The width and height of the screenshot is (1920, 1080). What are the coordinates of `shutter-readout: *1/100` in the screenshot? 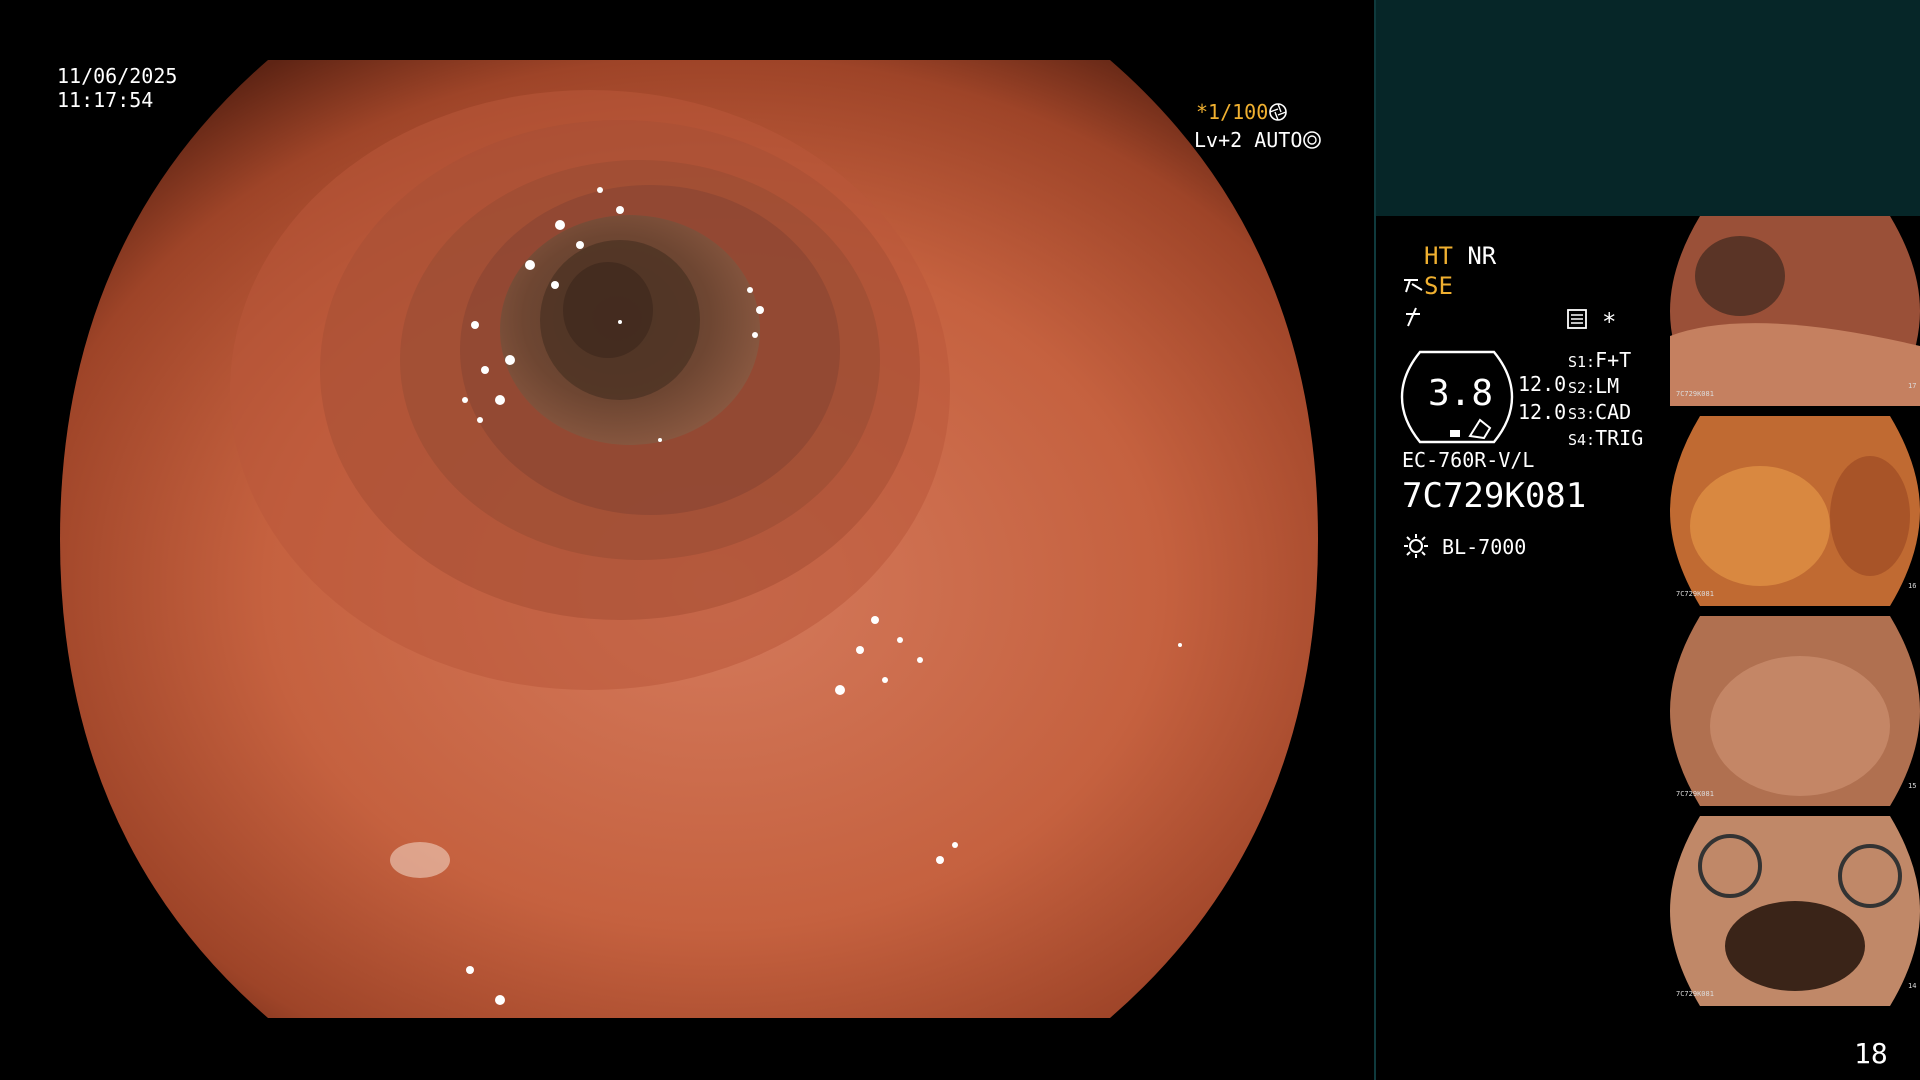 It's located at (1242, 112).